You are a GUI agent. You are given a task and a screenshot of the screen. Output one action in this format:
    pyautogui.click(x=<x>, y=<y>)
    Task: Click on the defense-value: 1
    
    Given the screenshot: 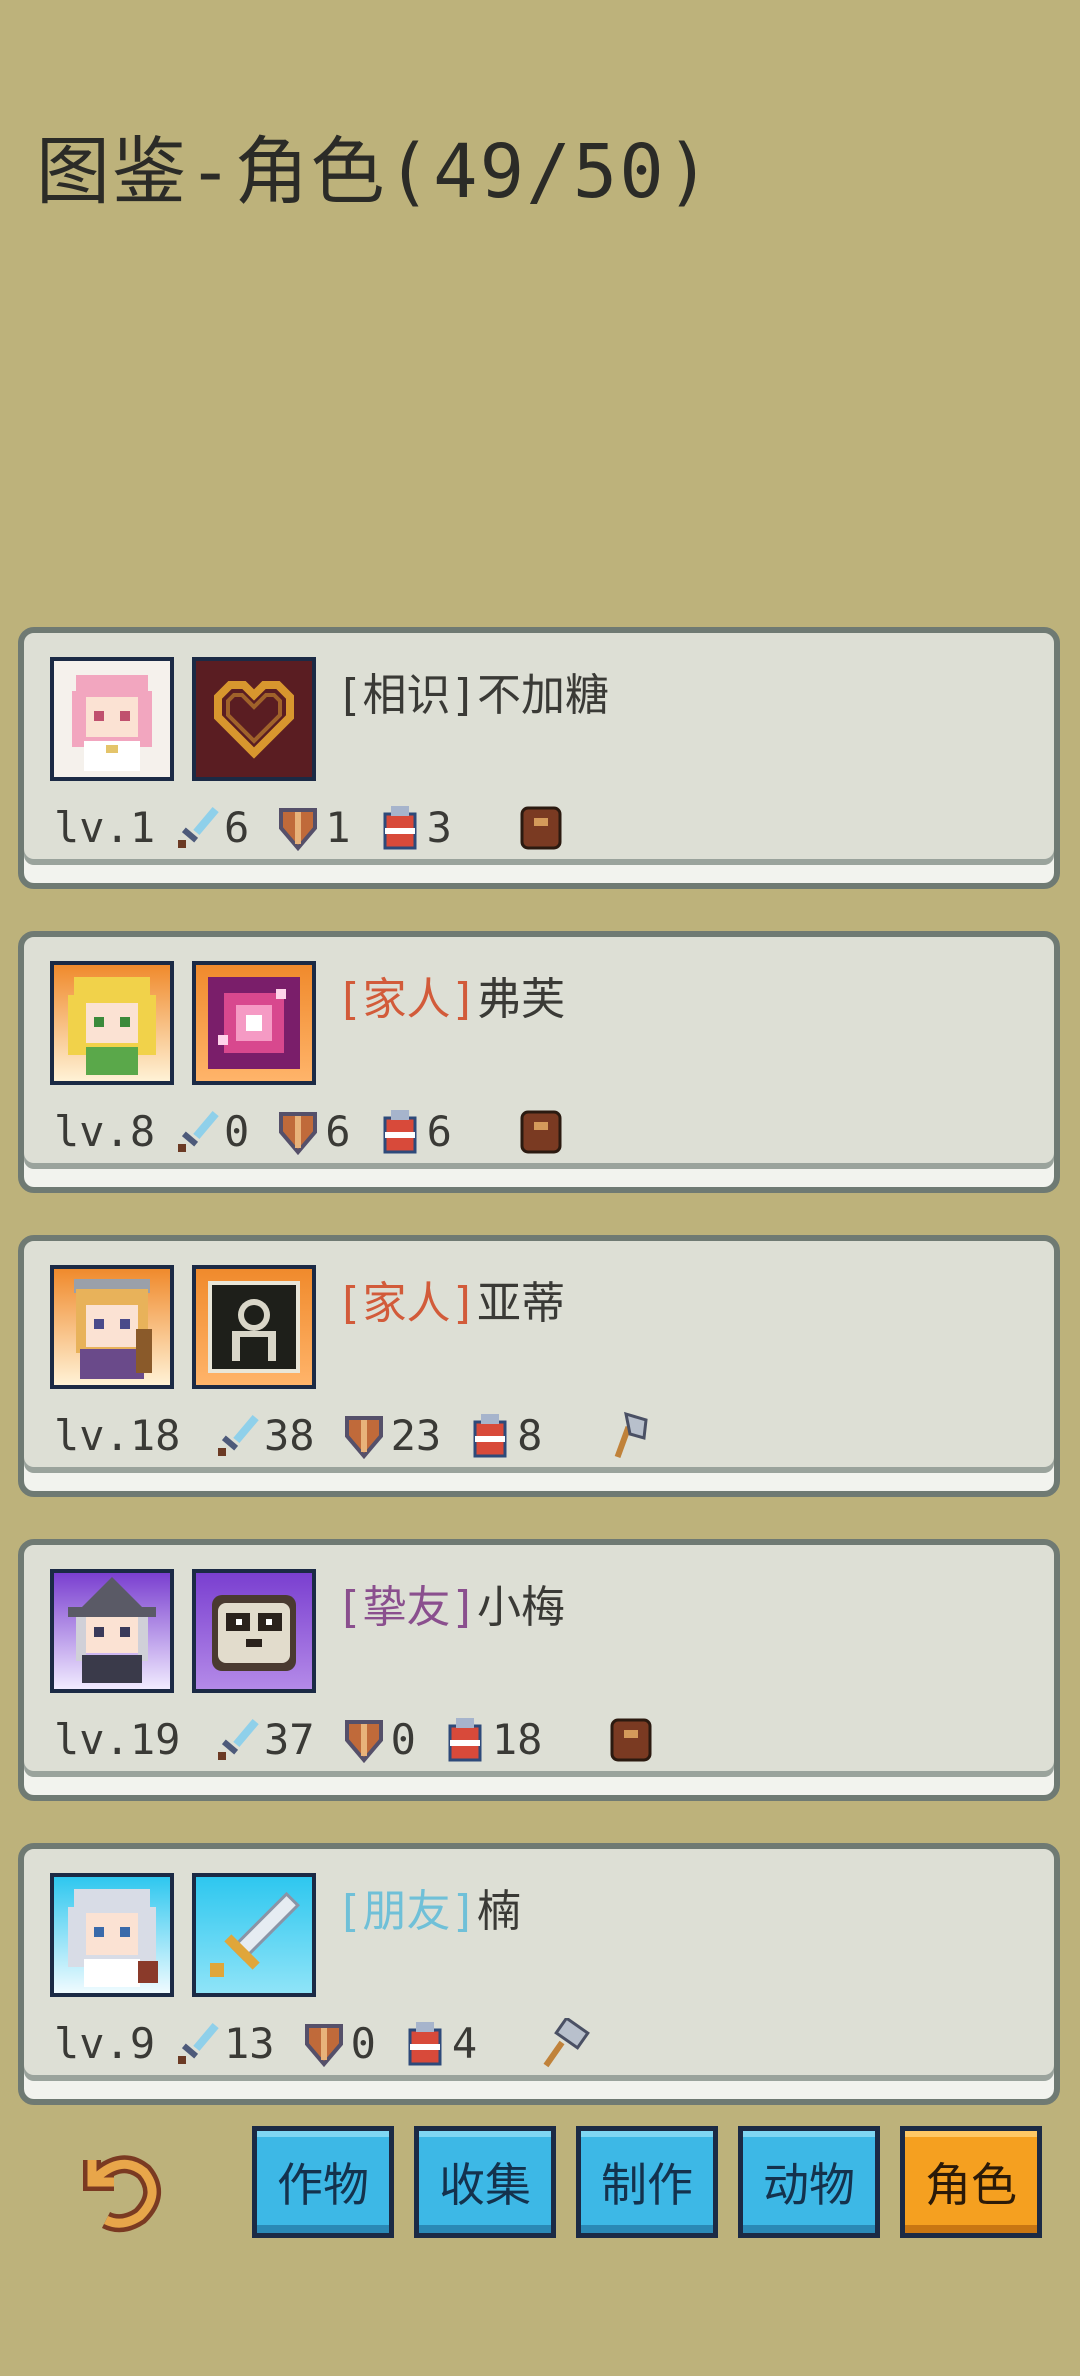 What is the action you would take?
    pyautogui.click(x=338, y=827)
    